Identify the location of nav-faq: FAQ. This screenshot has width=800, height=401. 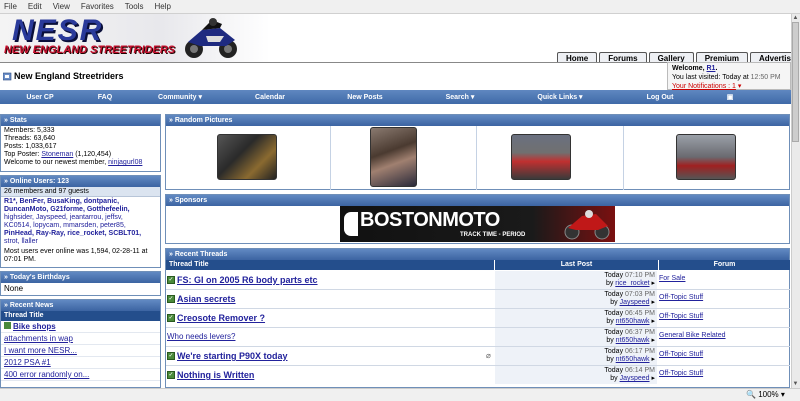
(105, 97).